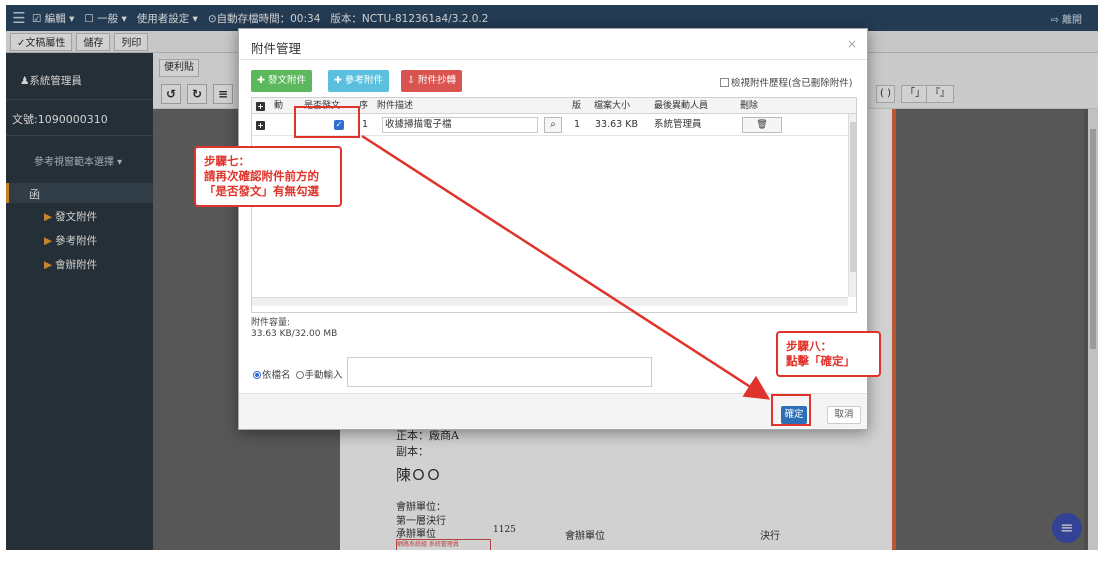 This screenshot has width=1105, height=579. I want to click on step7-callout: 步驟七： 請再次確認附件前方的 「是否發文」有無勾選, so click(268, 176).